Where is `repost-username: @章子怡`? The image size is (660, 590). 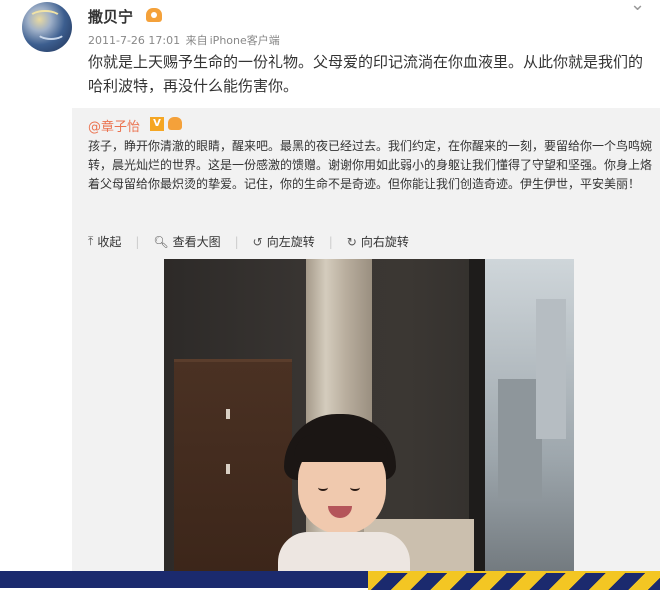
repost-username: @章子怡 is located at coordinates (114, 125).